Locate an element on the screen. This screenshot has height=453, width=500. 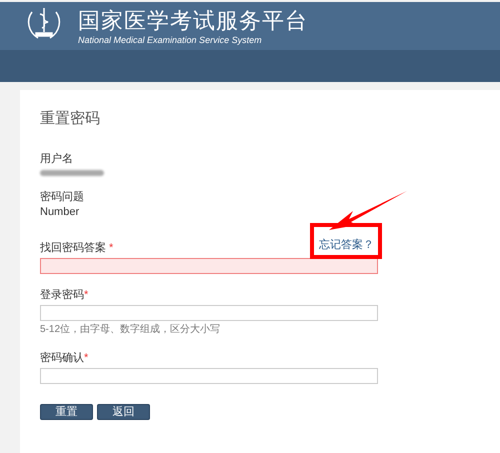
site-subtitle: National Medical Examination Service System is located at coordinates (170, 40).